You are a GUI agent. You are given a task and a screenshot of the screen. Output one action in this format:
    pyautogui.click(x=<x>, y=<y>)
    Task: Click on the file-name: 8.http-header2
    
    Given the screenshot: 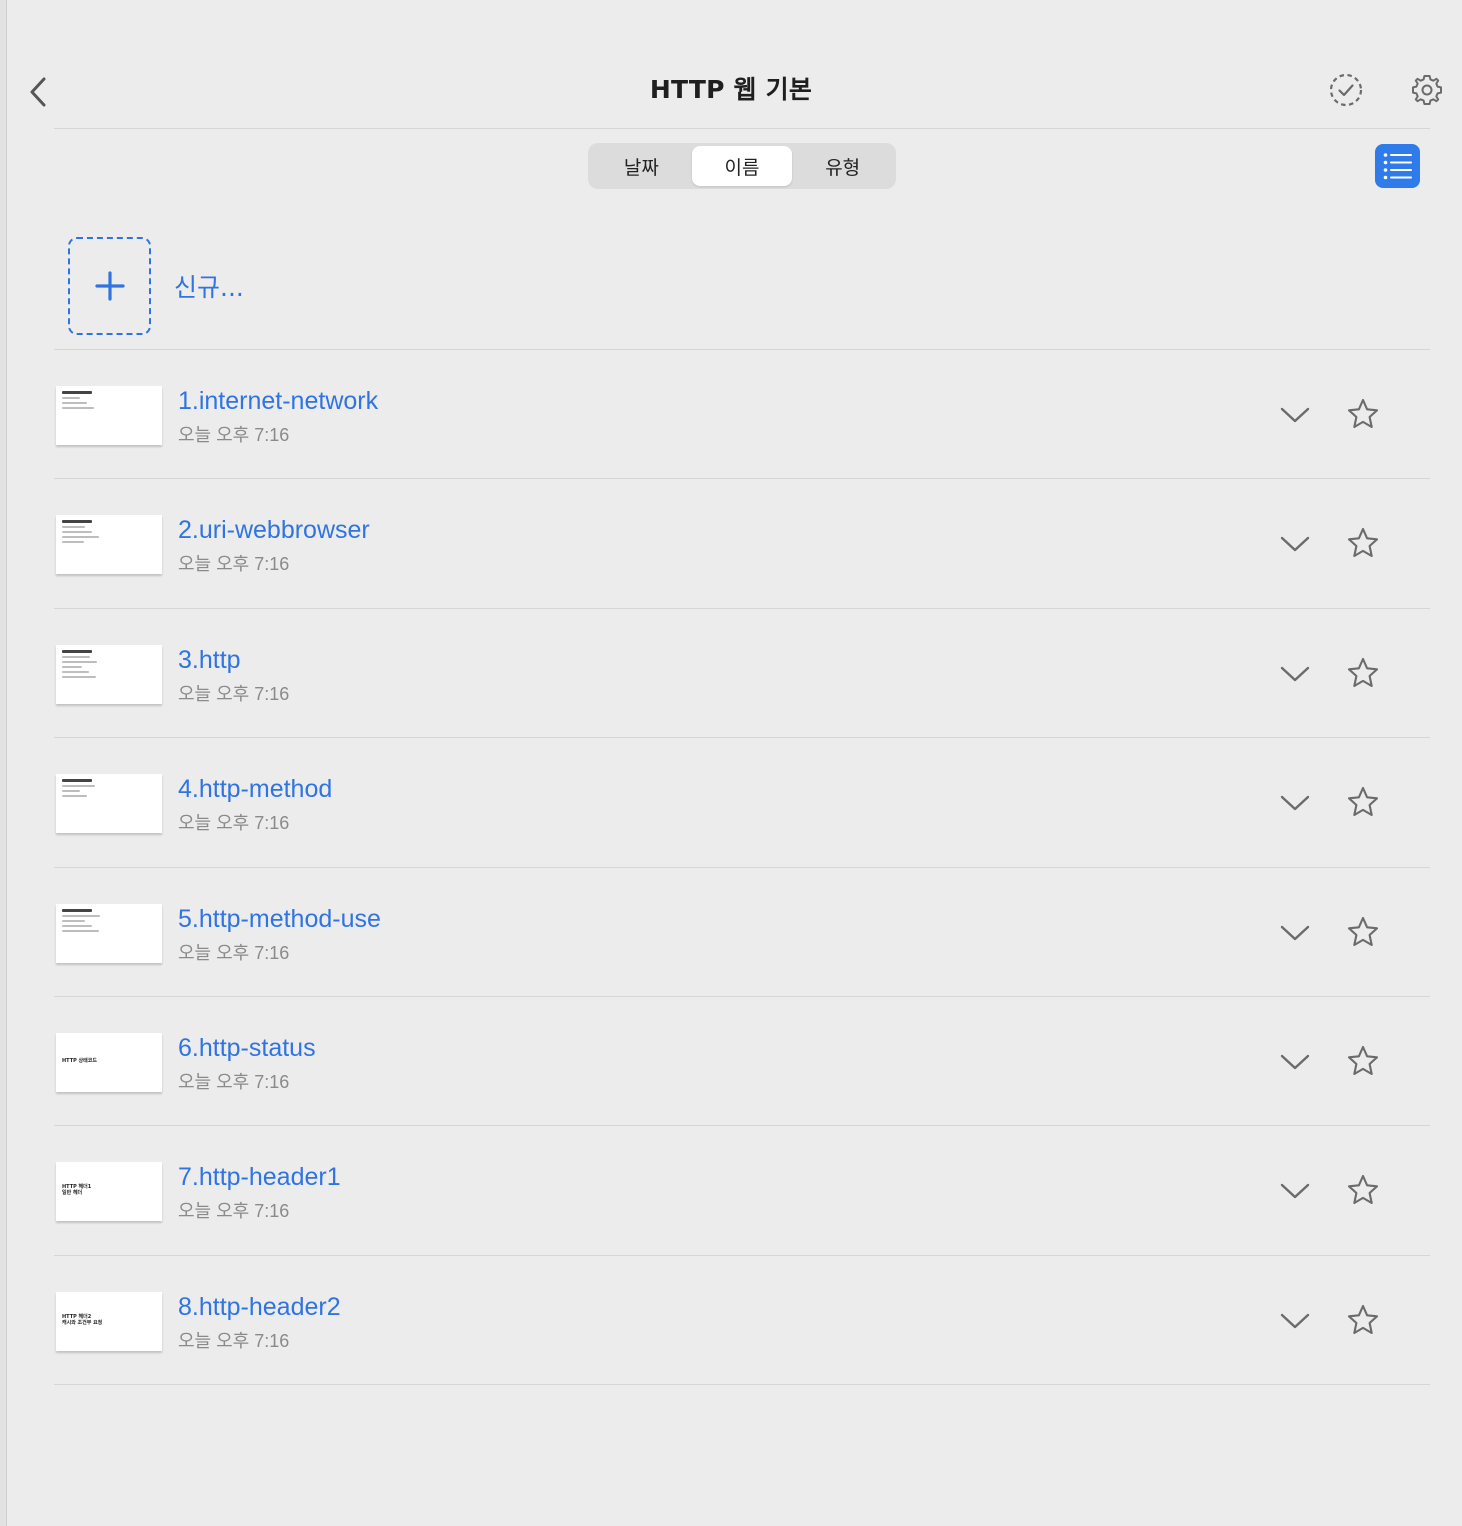 What is the action you would take?
    pyautogui.click(x=259, y=1307)
    